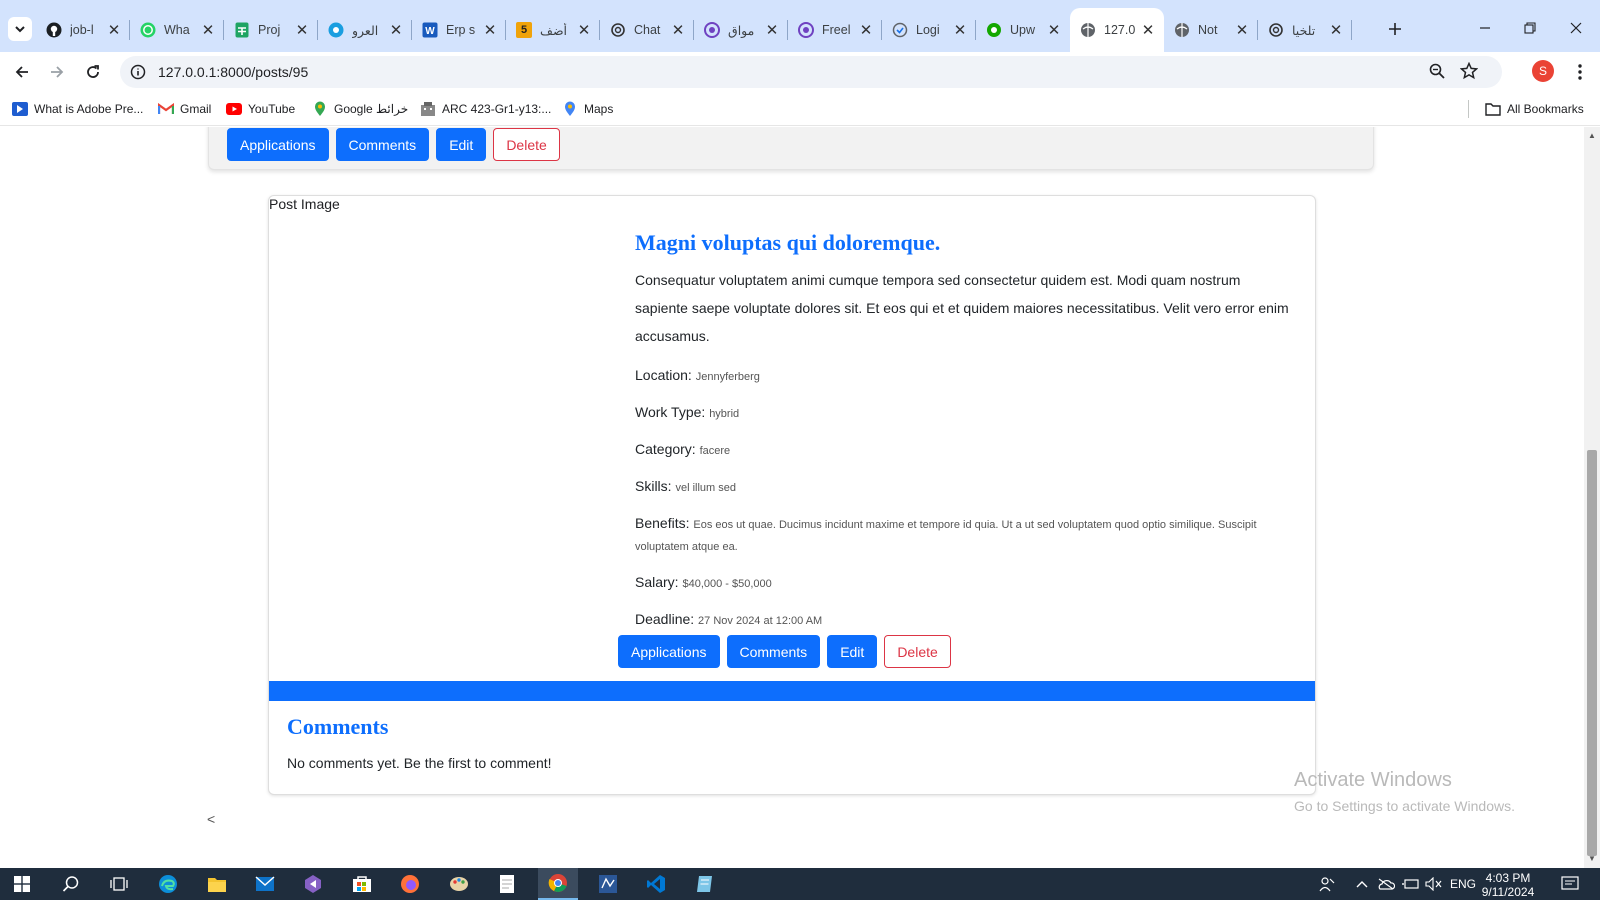  What do you see at coordinates (22, 884) in the screenshot?
I see `windows-start-icon` at bounding box center [22, 884].